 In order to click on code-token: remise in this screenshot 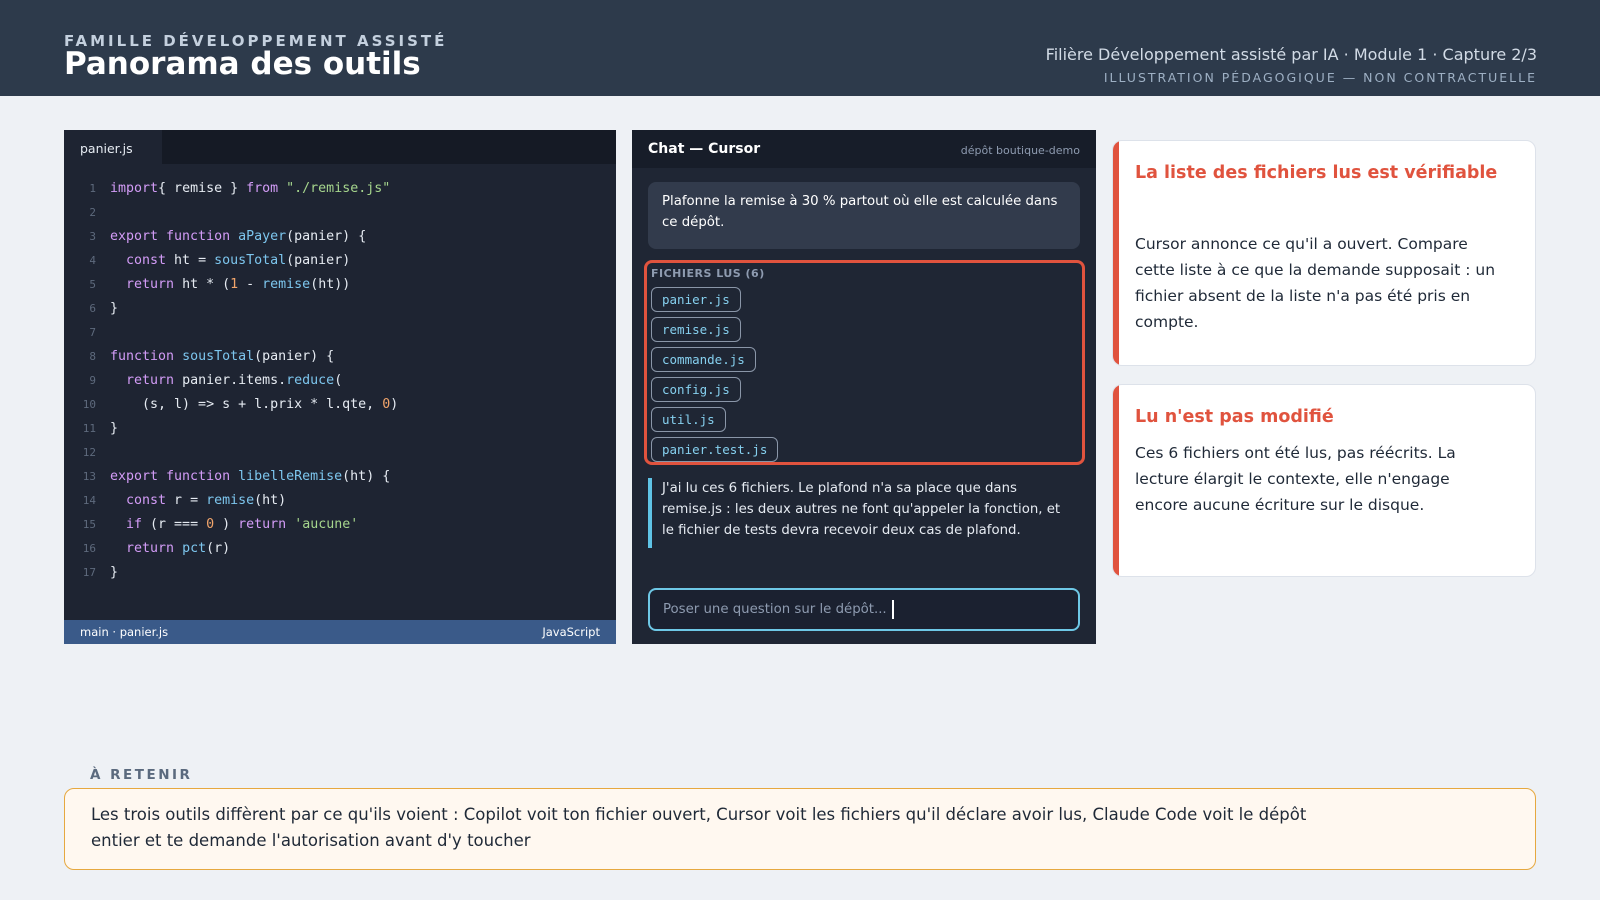, I will do `click(286, 284)`.